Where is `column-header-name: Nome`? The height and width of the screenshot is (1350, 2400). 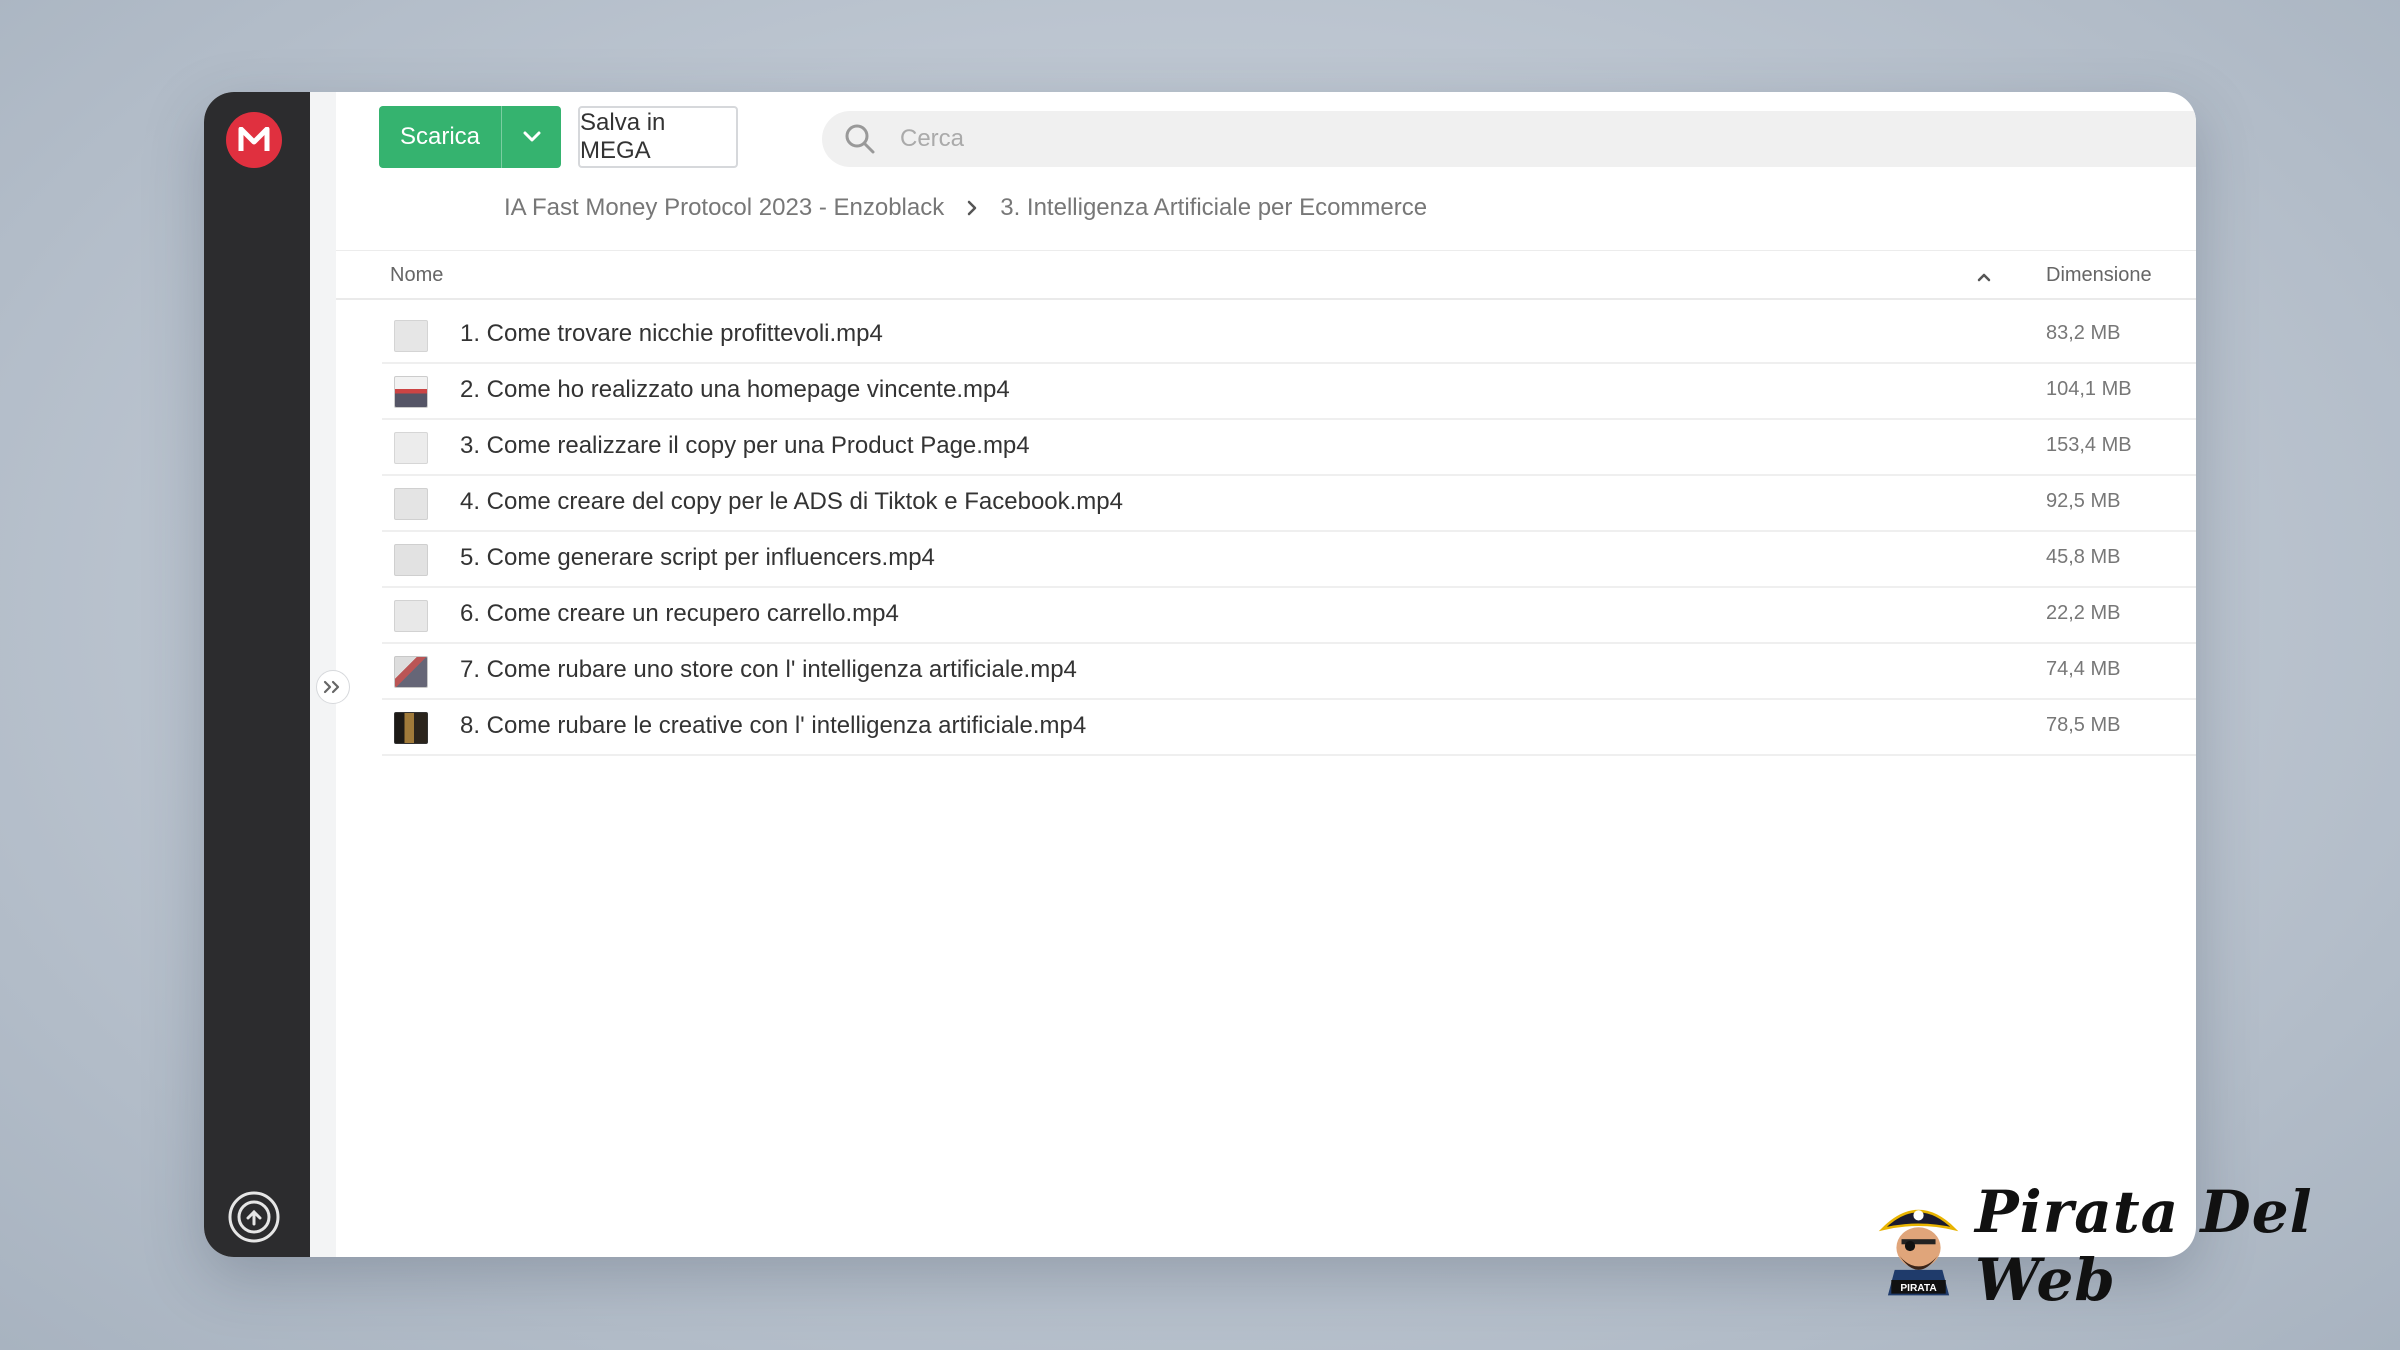 column-header-name: Nome is located at coordinates (416, 275).